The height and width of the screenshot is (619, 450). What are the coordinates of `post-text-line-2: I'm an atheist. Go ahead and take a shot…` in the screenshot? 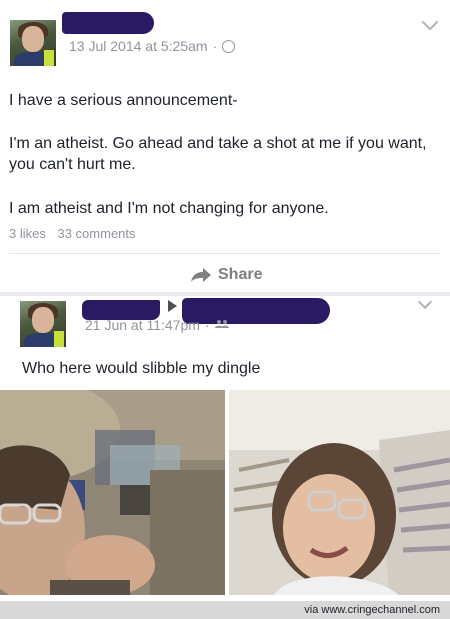 It's located at (218, 154).